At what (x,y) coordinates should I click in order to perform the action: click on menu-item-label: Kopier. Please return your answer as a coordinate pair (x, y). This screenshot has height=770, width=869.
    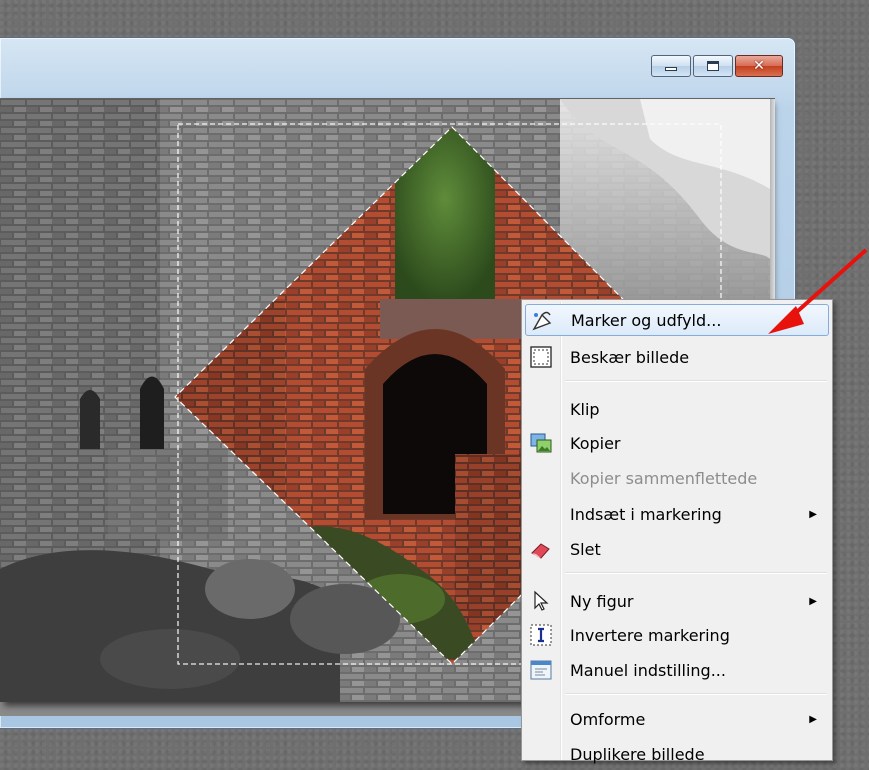
    Looking at the image, I should click on (595, 443).